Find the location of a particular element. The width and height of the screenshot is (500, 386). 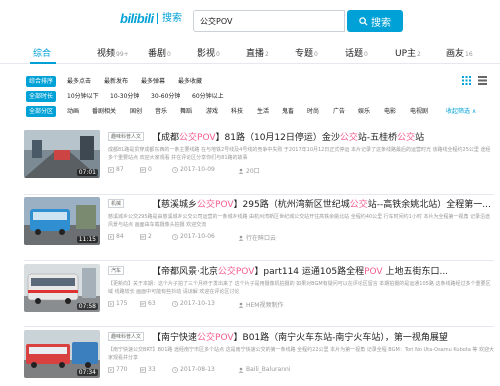

duration-option: 10-30分钟 is located at coordinates (124, 96).